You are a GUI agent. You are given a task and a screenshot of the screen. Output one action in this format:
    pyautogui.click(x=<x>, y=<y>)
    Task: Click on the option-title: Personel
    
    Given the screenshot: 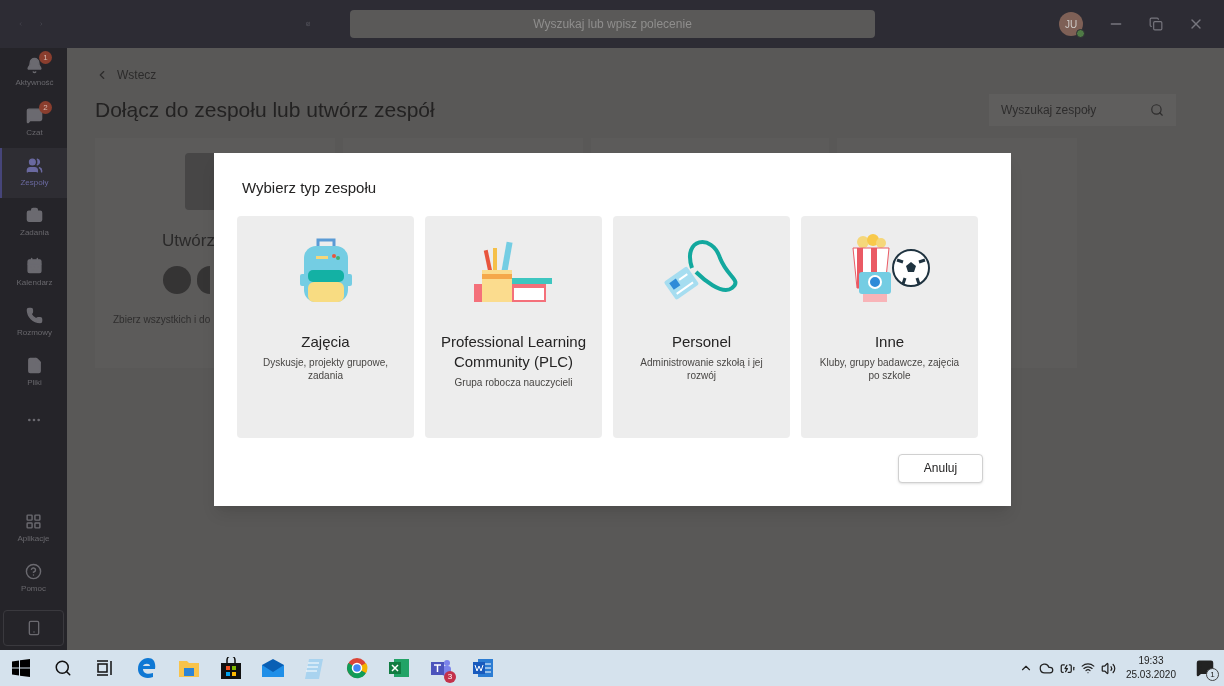 What is the action you would take?
    pyautogui.click(x=701, y=341)
    